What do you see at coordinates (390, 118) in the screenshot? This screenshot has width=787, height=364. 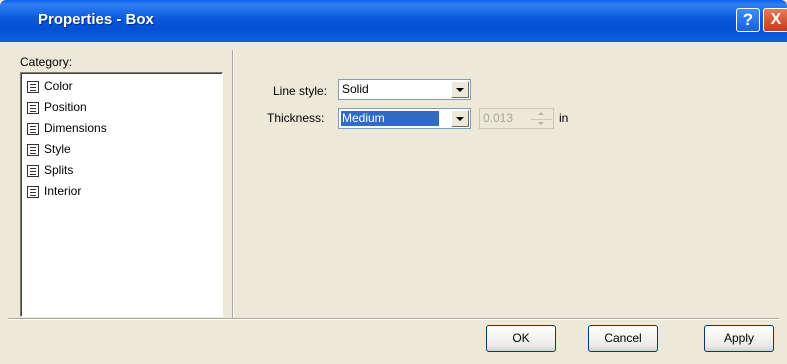 I see `thickness-value: Medium` at bounding box center [390, 118].